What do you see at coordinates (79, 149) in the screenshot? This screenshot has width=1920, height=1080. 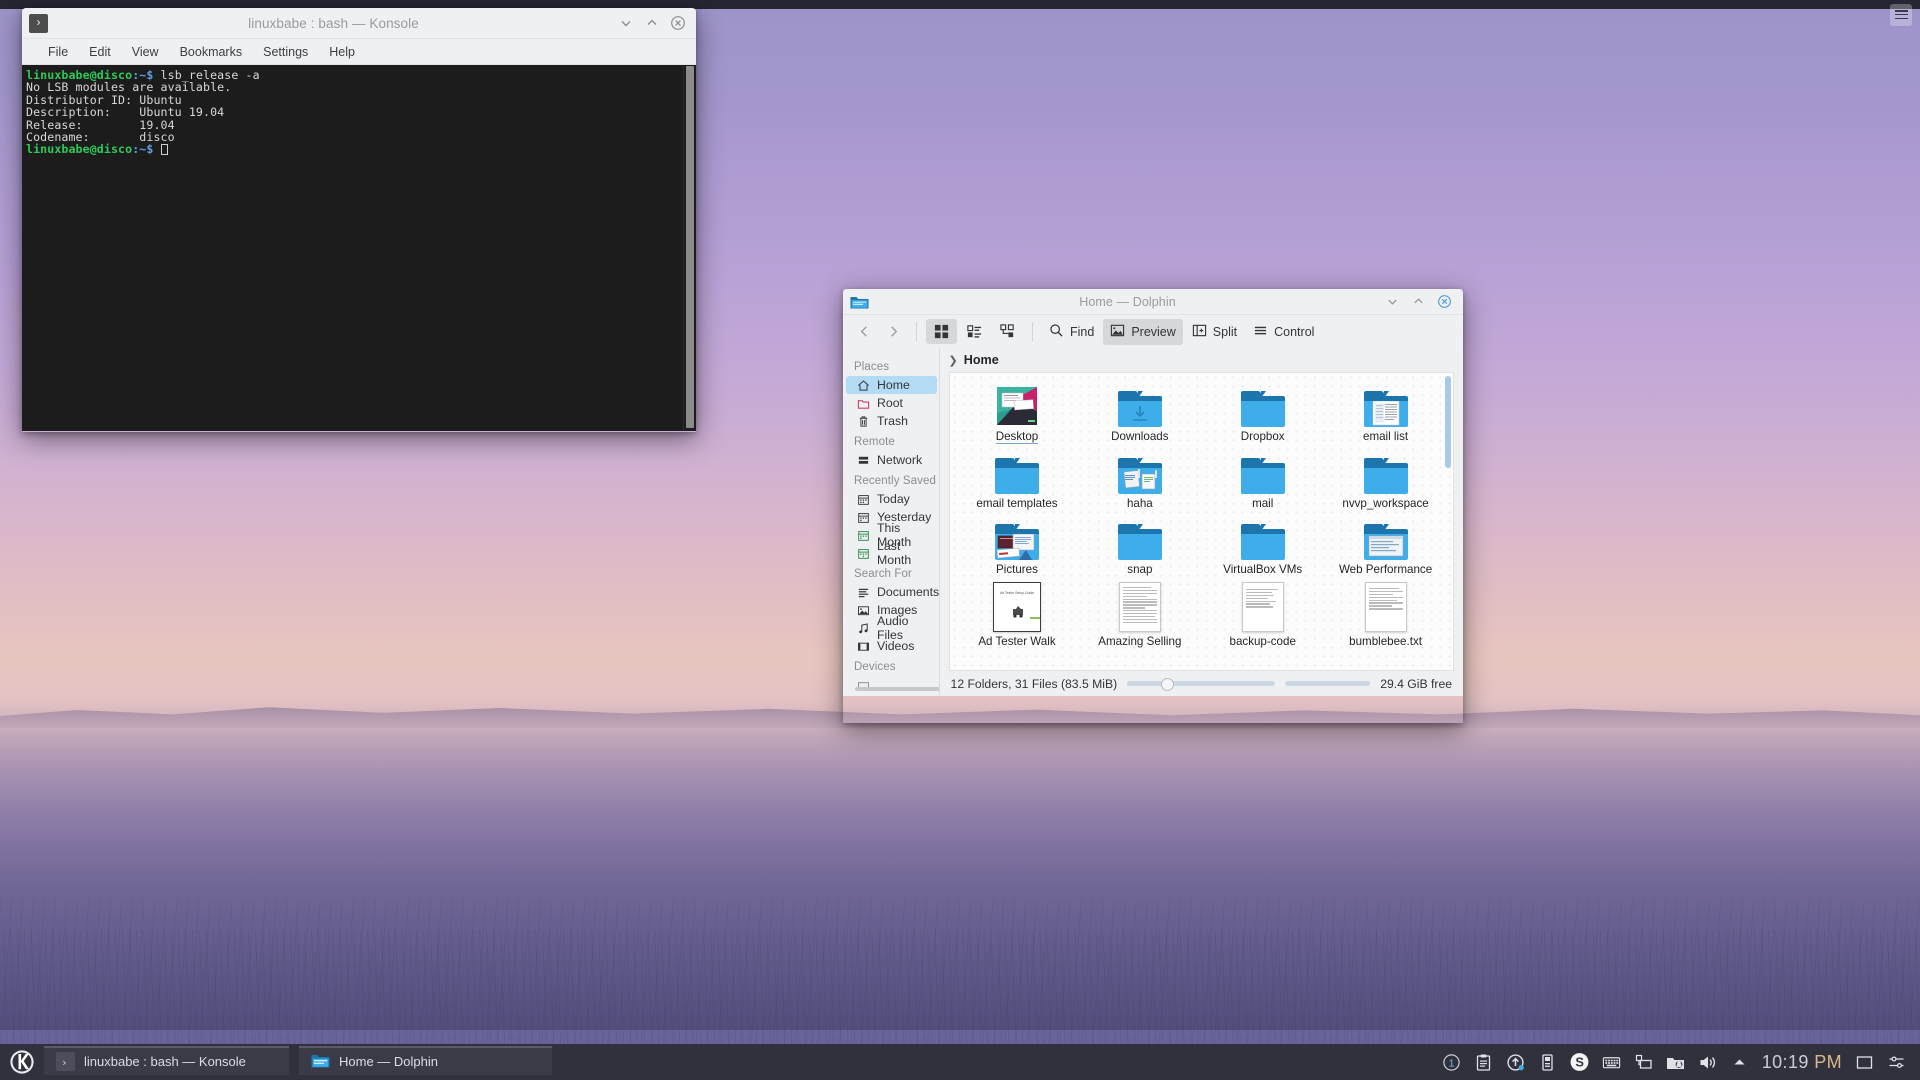 I see `shell-prompt-user-2: linuxbabe@disco` at bounding box center [79, 149].